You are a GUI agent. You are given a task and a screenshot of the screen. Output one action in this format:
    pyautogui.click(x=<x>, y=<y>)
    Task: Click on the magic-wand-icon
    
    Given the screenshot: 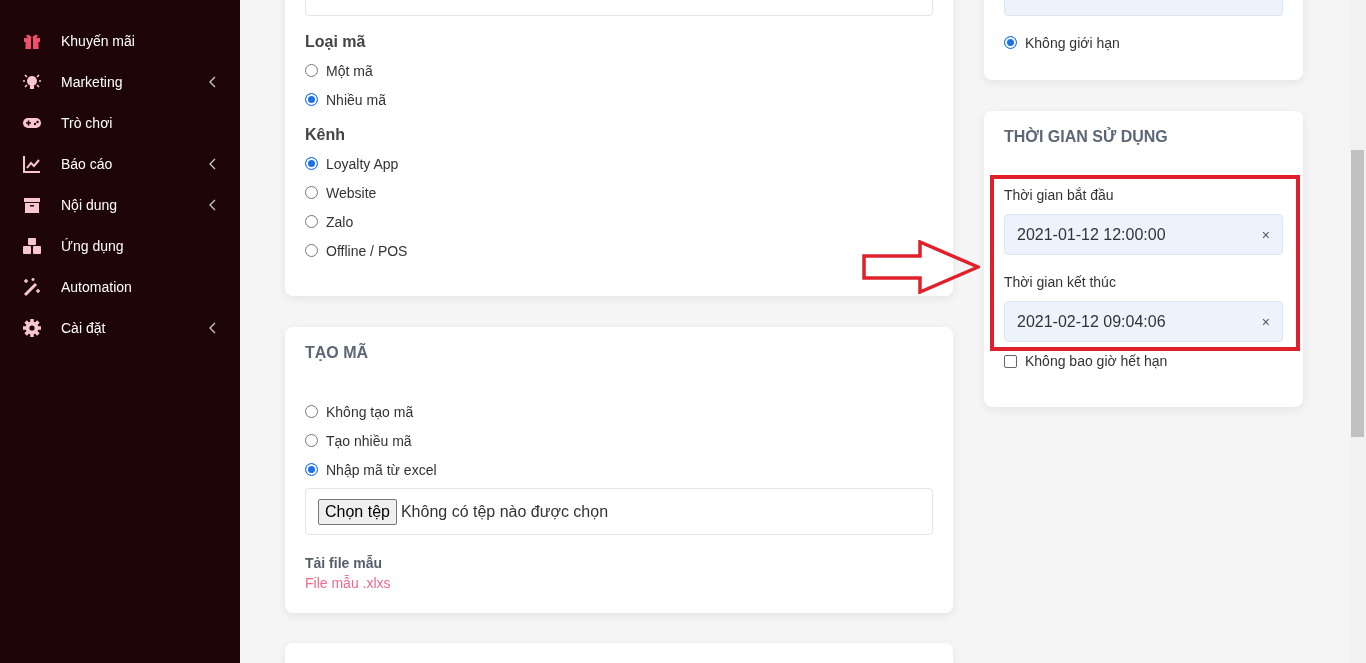 What is the action you would take?
    pyautogui.click(x=32, y=286)
    